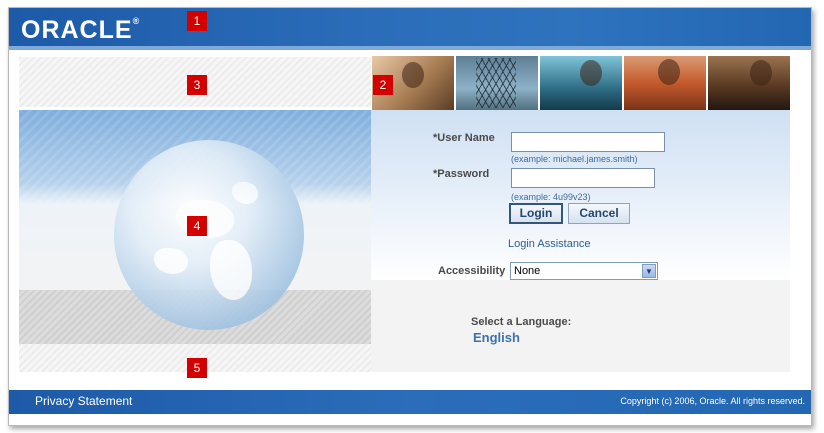  Describe the element at coordinates (197, 226) in the screenshot. I see `marker-4: 4` at that location.